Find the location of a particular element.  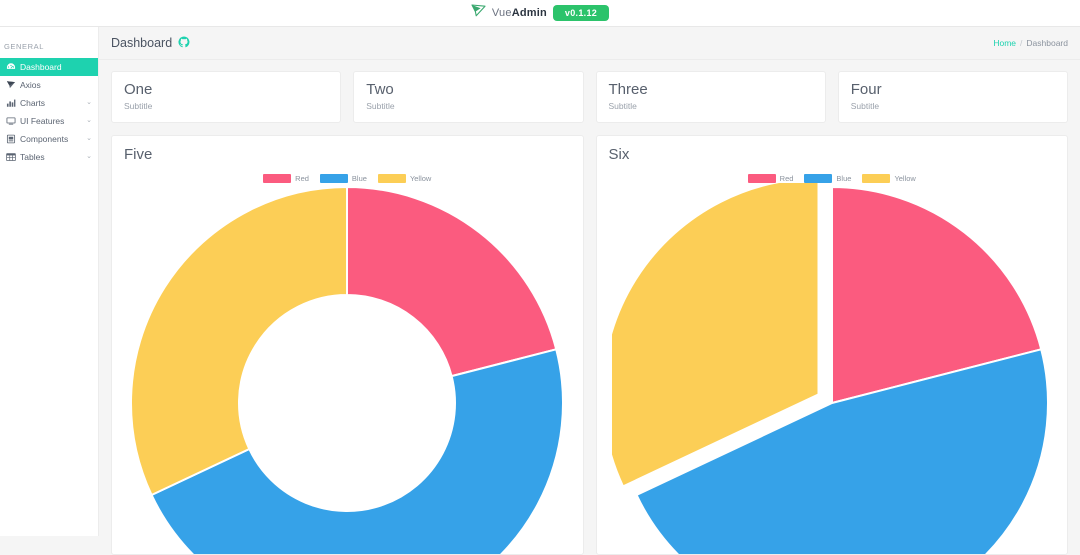

stat-card: Three Subtitle is located at coordinates (710, 97).